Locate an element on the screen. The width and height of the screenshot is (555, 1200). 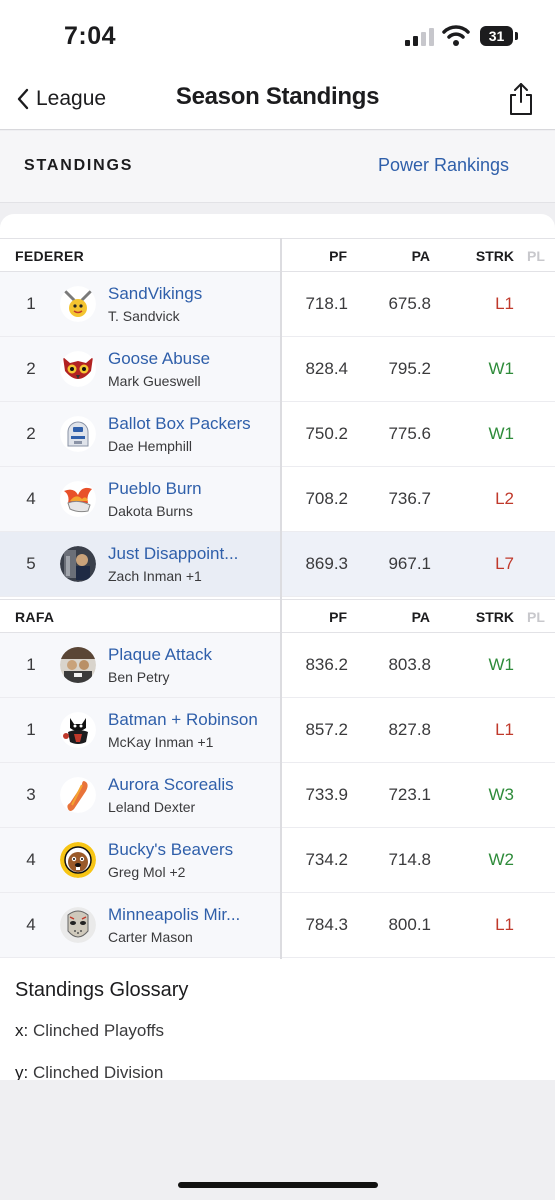
team-owner: Zach Inman +1 is located at coordinates (155, 576).